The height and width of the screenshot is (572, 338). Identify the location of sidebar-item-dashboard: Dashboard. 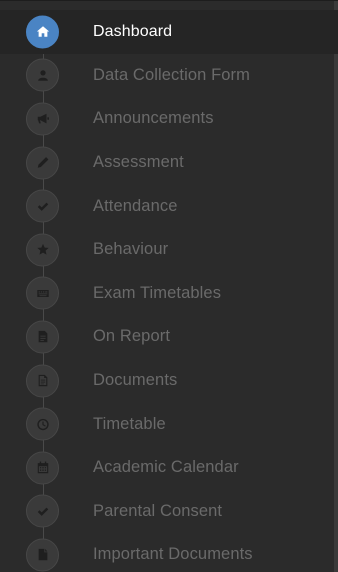
(169, 32).